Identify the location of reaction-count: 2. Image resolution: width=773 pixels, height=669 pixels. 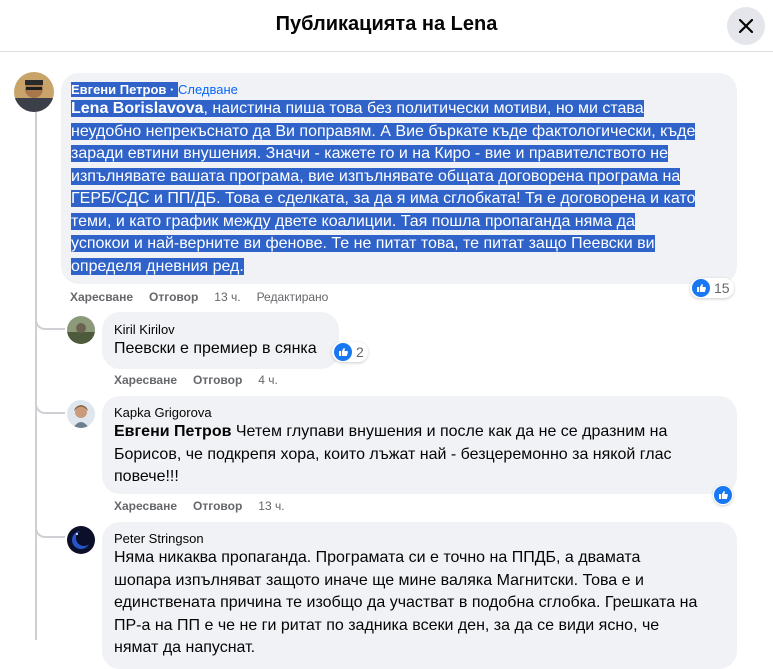
(350, 352).